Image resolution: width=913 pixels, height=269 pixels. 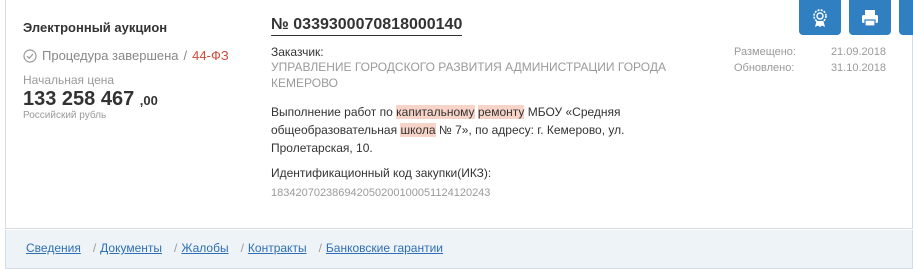 What do you see at coordinates (381, 193) in the screenshot?
I see `ikz-code: 183420702386942050200100051124120243` at bounding box center [381, 193].